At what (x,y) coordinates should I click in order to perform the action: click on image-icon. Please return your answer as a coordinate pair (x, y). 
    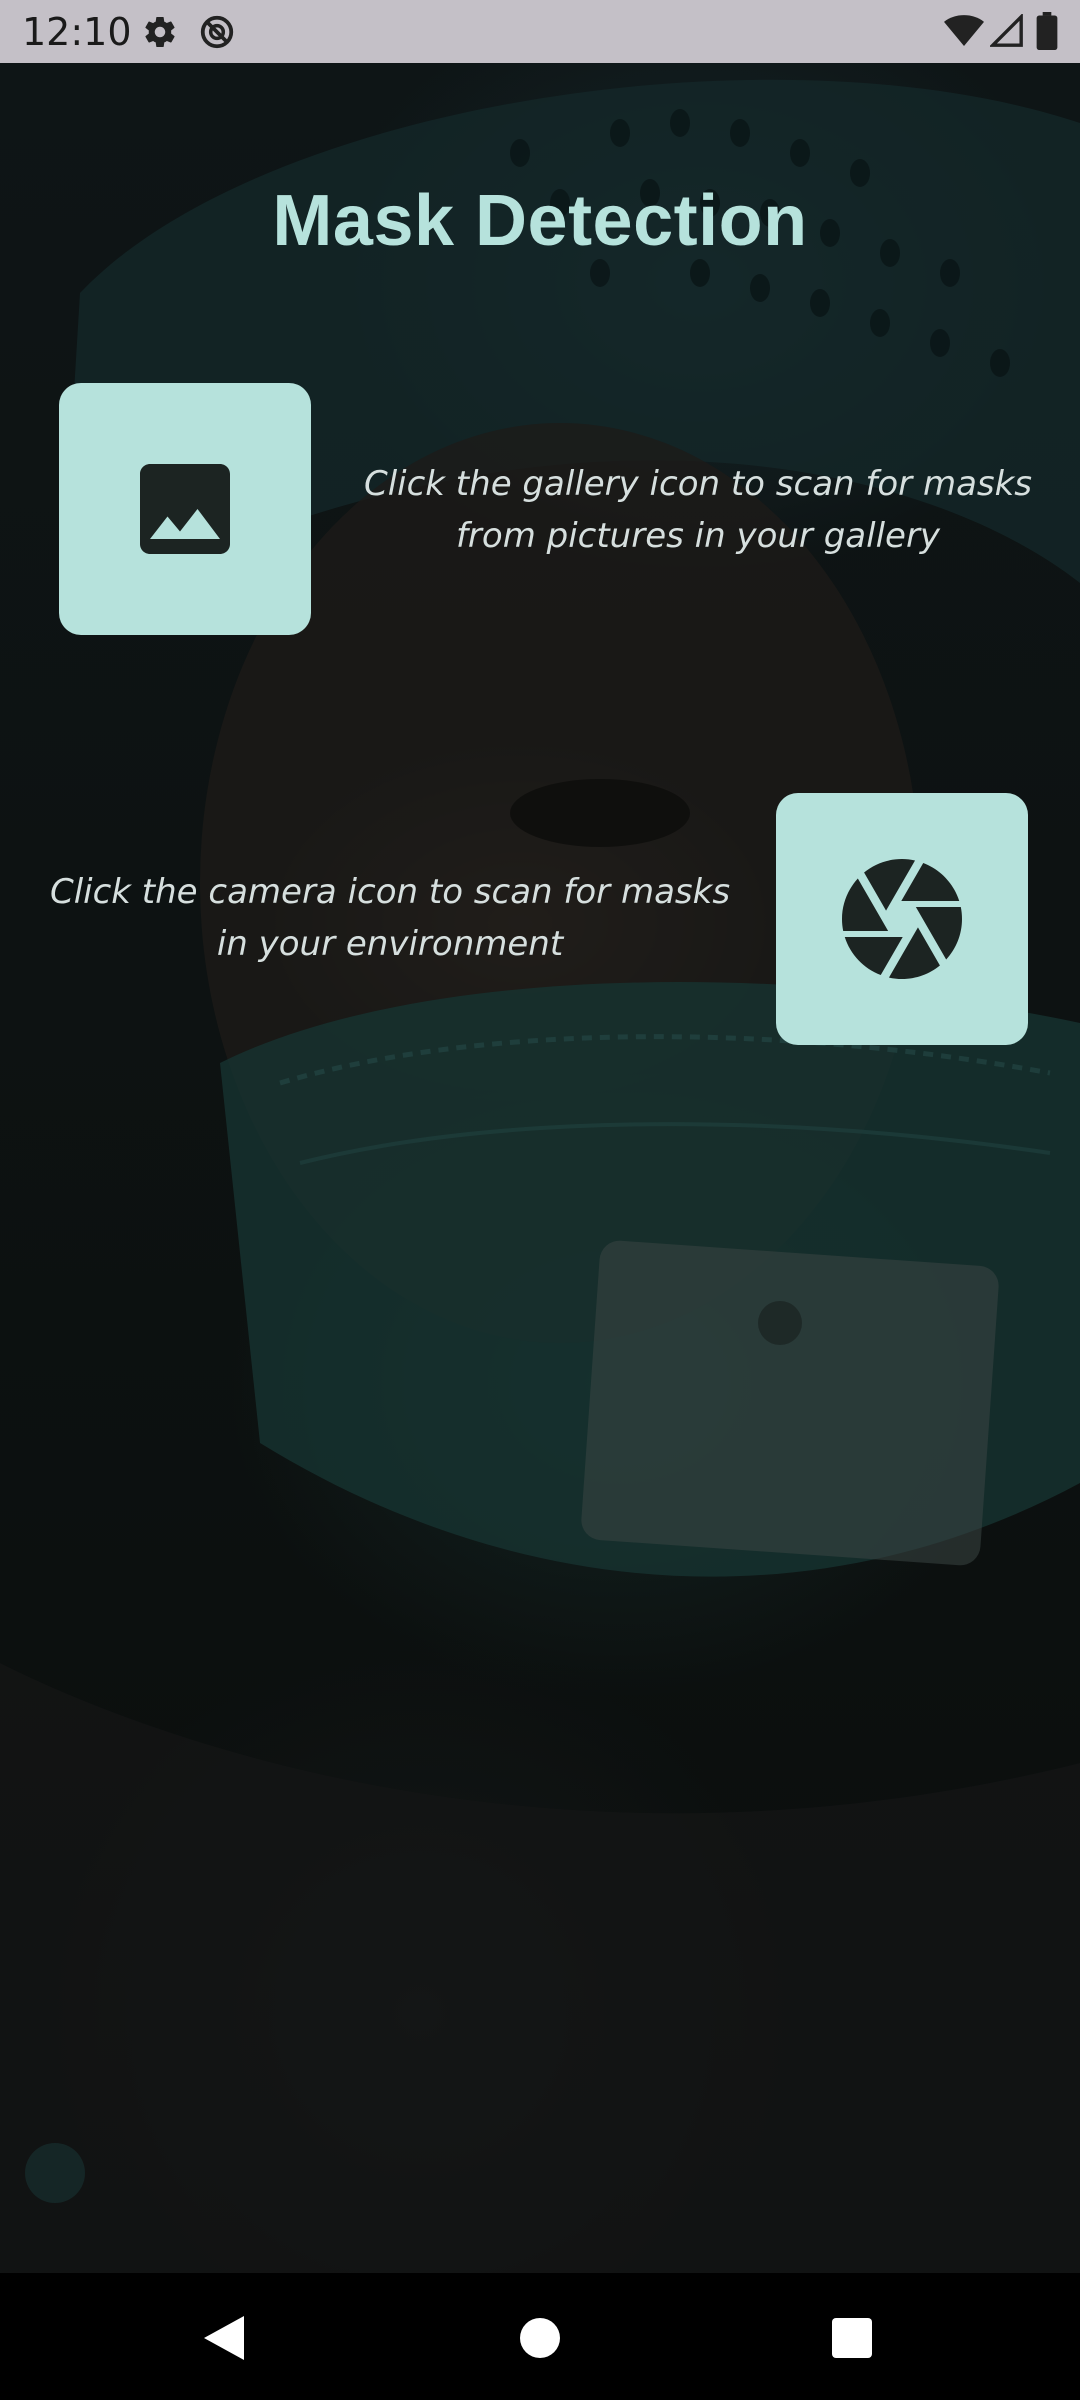
    Looking at the image, I should click on (185, 509).